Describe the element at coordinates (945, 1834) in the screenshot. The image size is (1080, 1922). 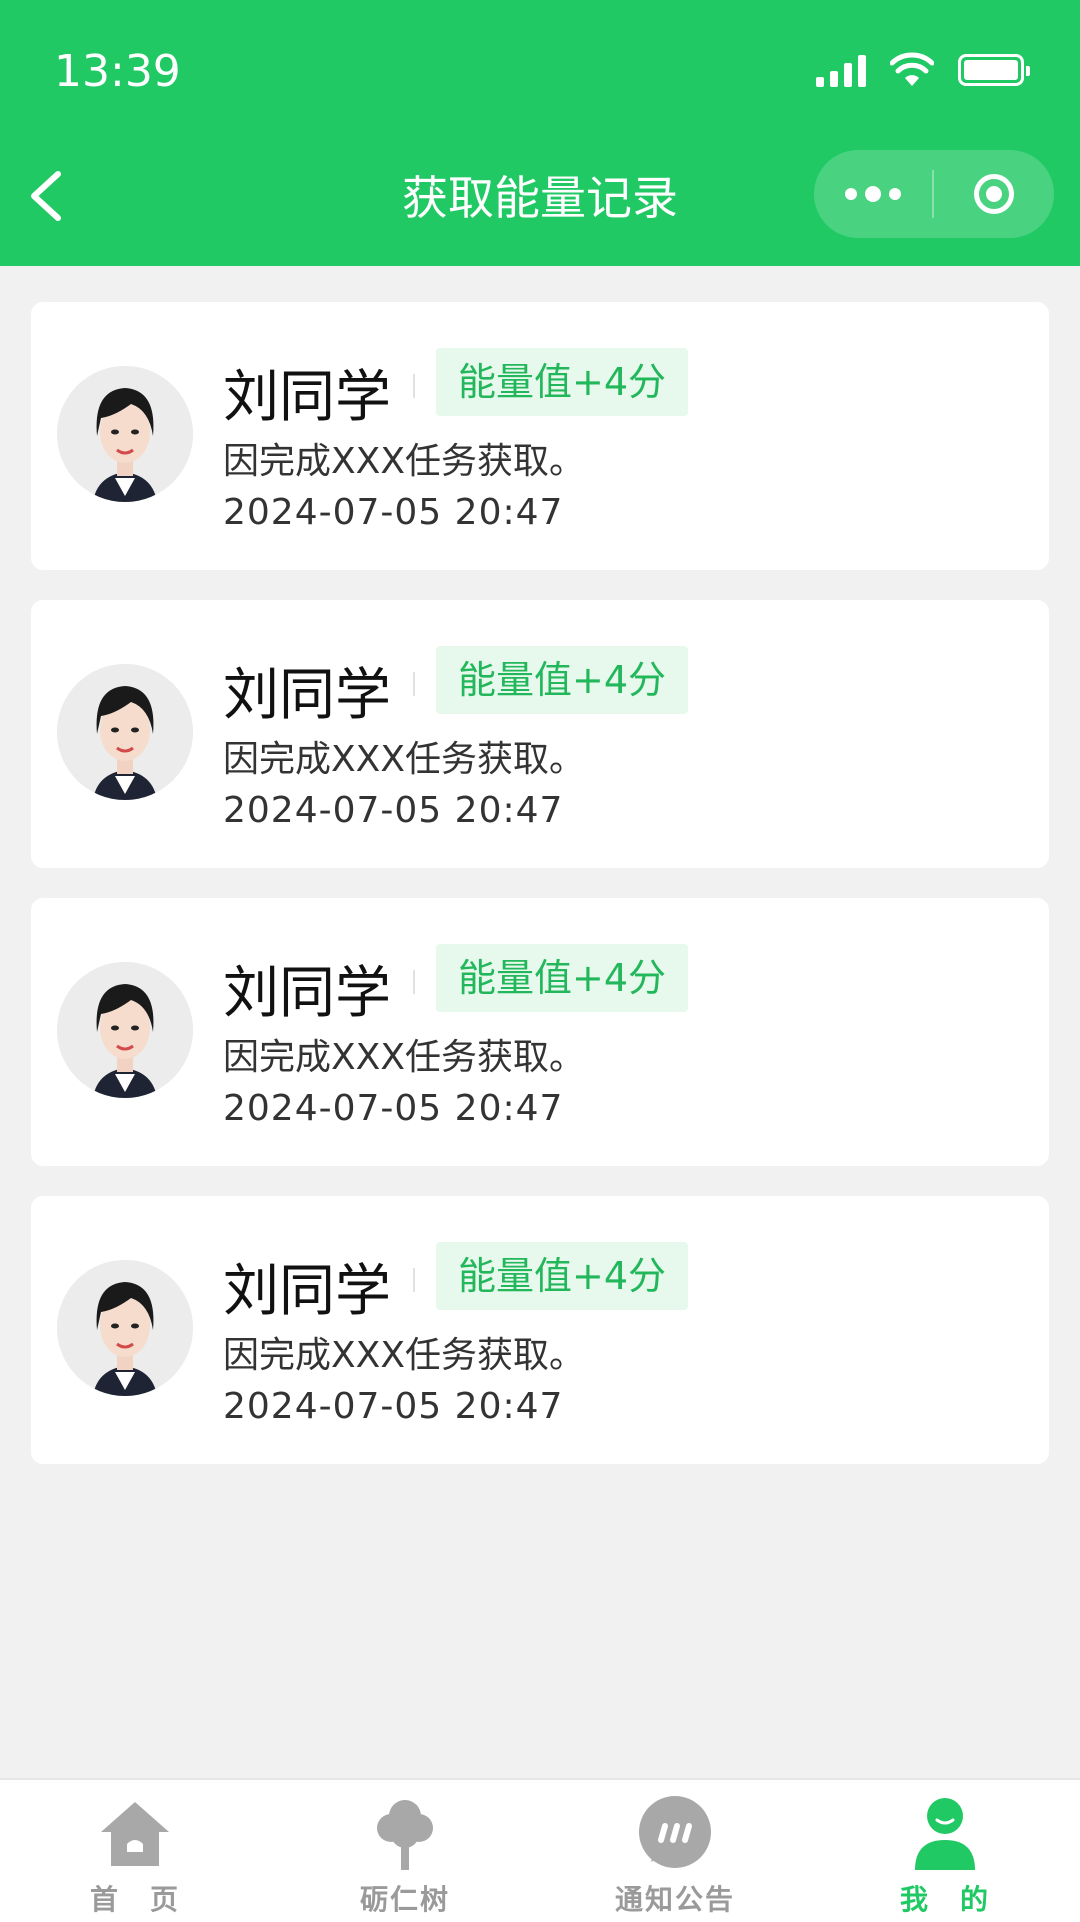
I see `user-icon` at that location.